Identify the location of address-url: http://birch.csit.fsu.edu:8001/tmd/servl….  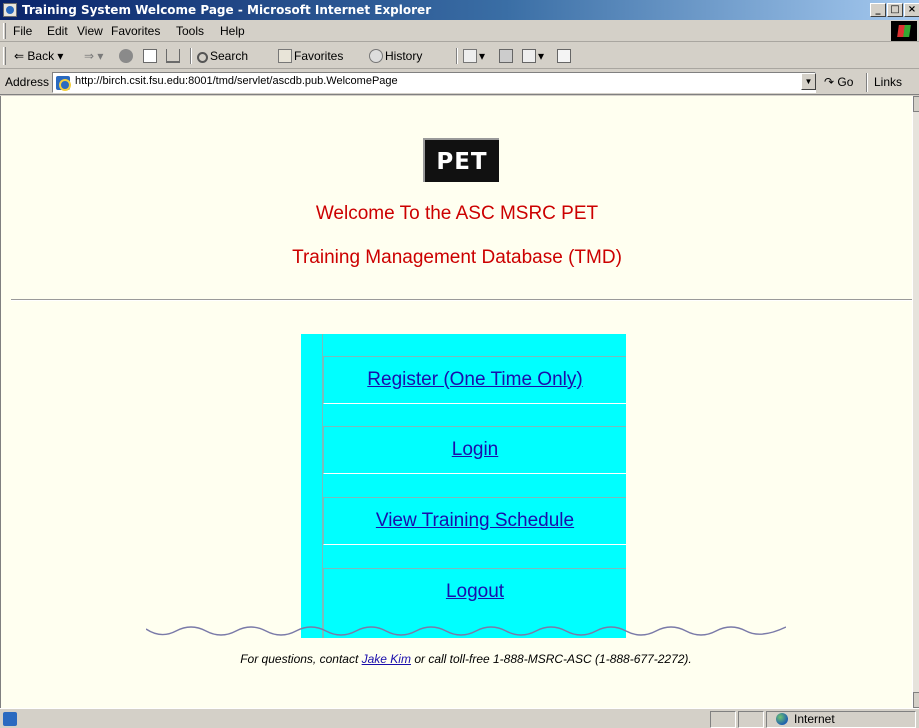
(236, 81).